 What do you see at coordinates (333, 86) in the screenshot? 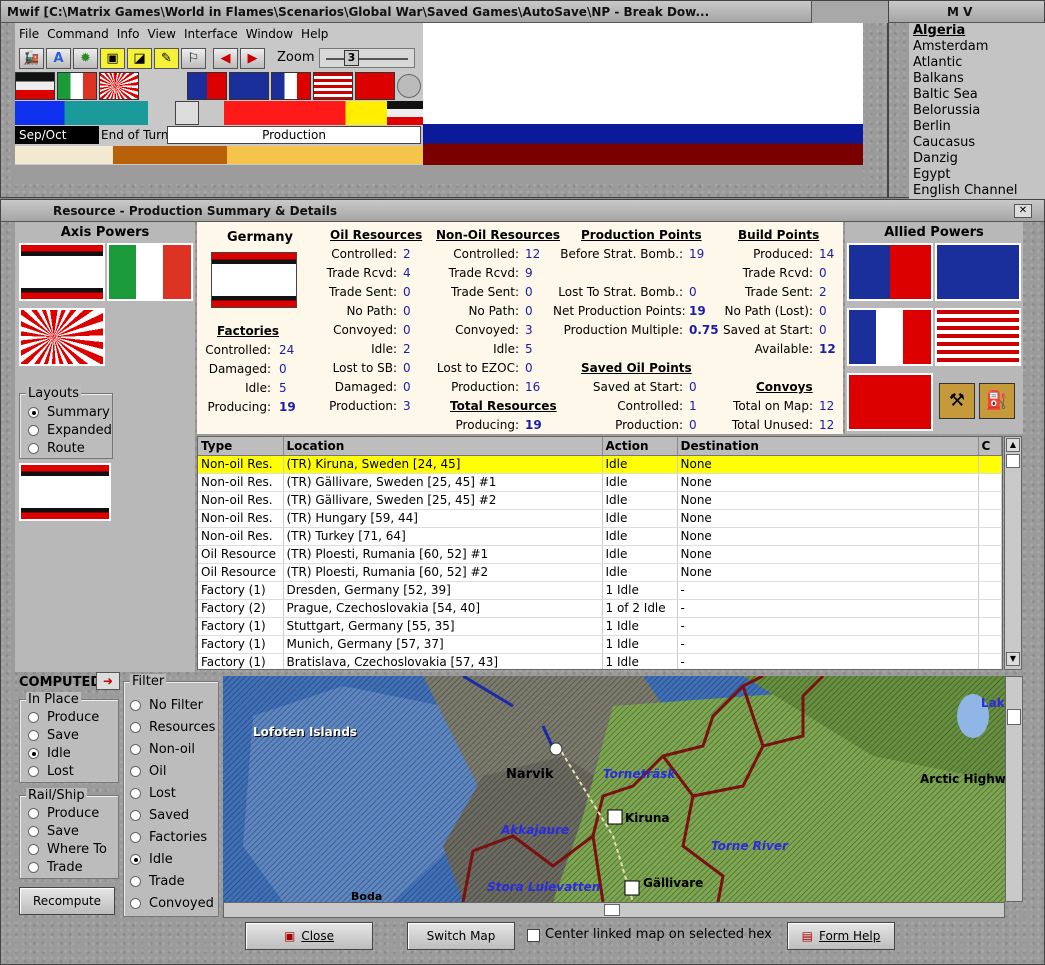
I see `flag-usa` at bounding box center [333, 86].